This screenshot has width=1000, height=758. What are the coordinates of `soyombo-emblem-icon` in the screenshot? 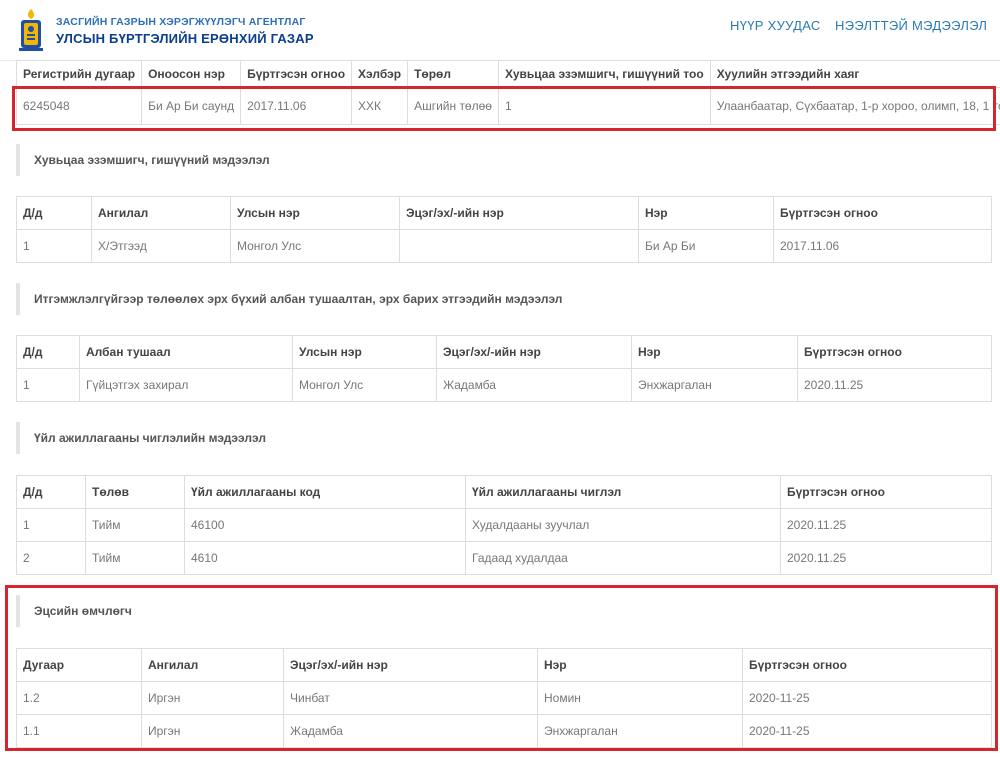 It's located at (31, 30).